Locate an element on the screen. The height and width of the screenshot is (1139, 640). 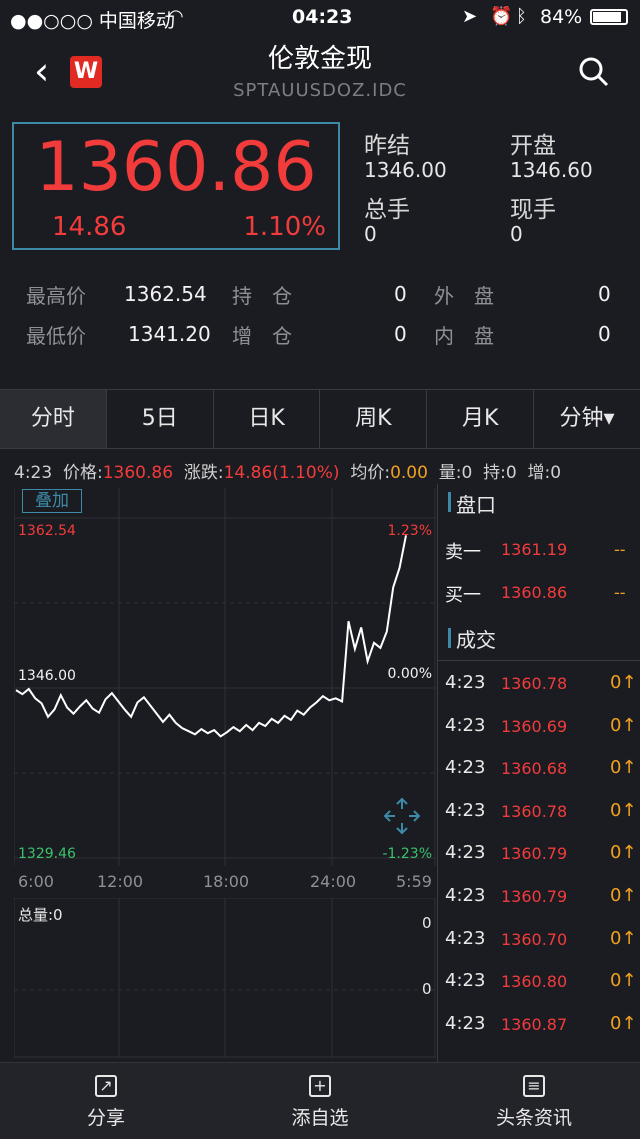
price-change: 14.86 is located at coordinates (89, 227).